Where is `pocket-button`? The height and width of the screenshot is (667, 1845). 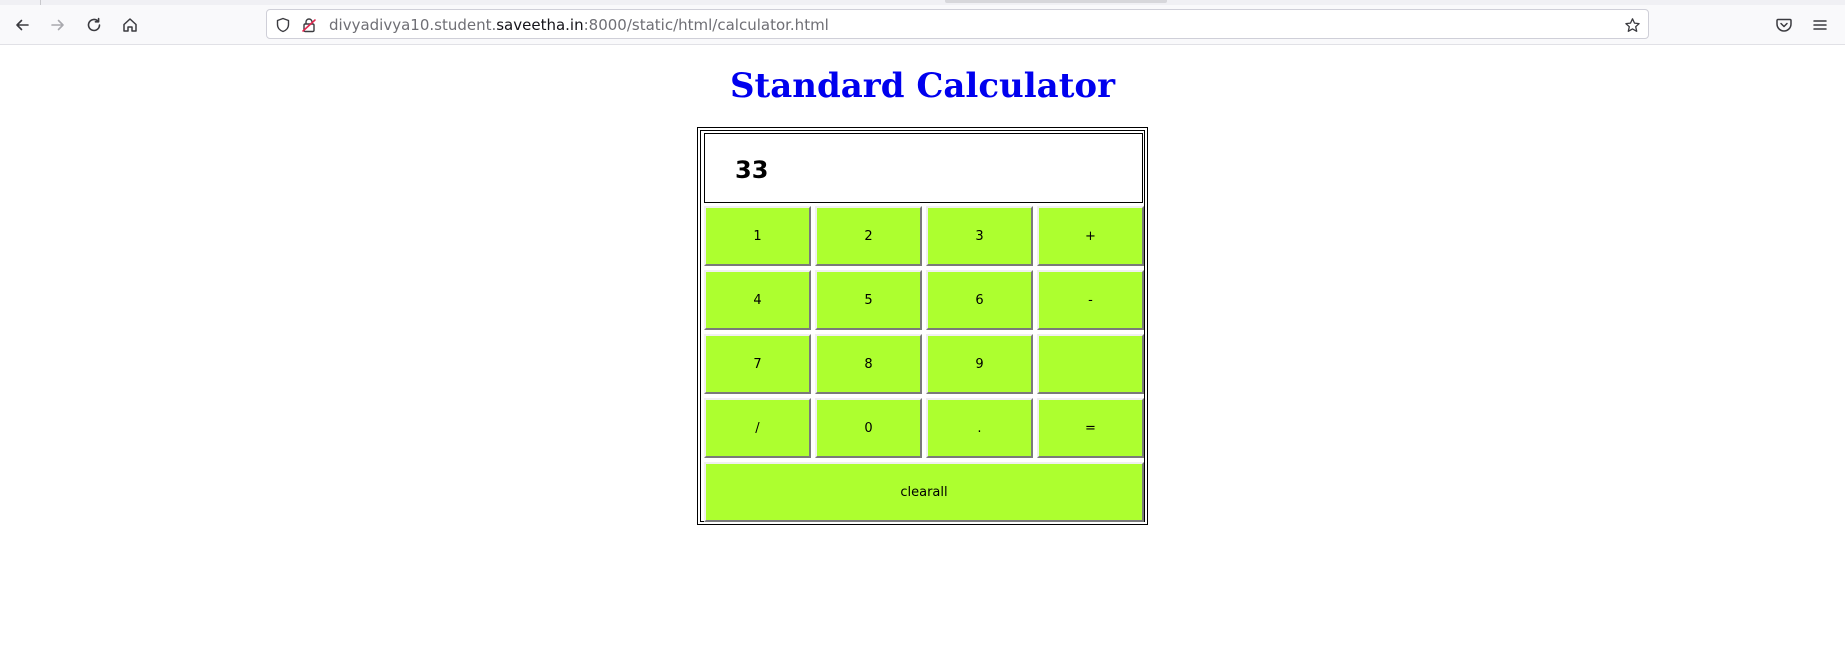
pocket-button is located at coordinates (1784, 25).